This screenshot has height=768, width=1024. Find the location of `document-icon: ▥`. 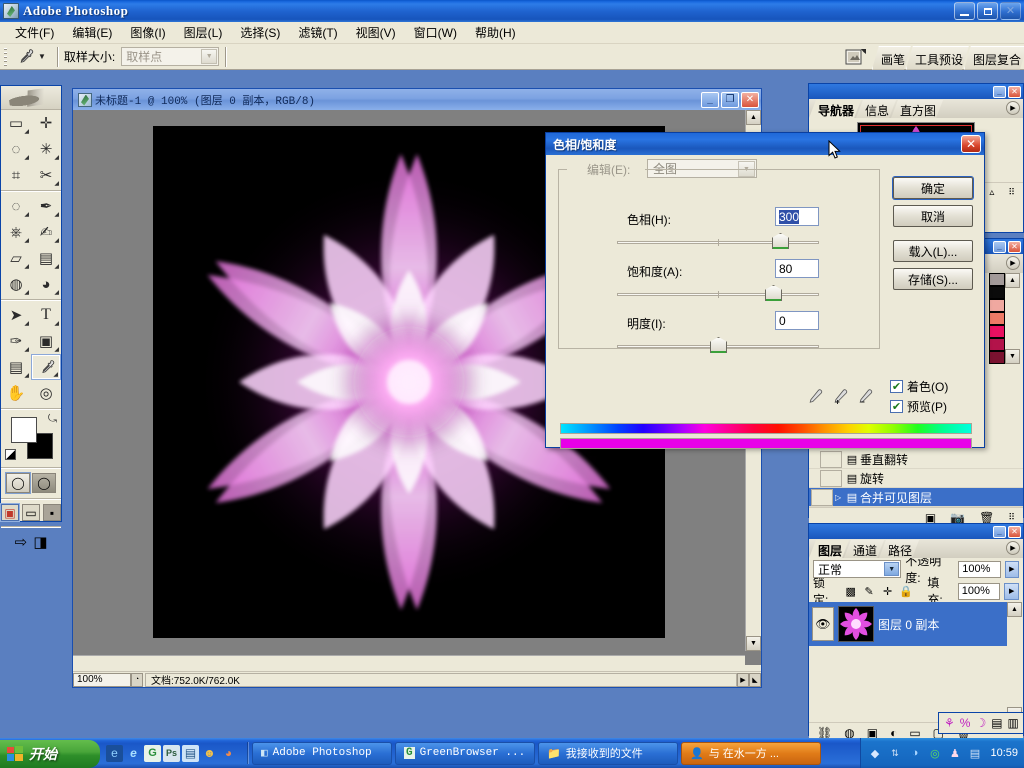

document-icon: ▥ is located at coordinates (1013, 723).